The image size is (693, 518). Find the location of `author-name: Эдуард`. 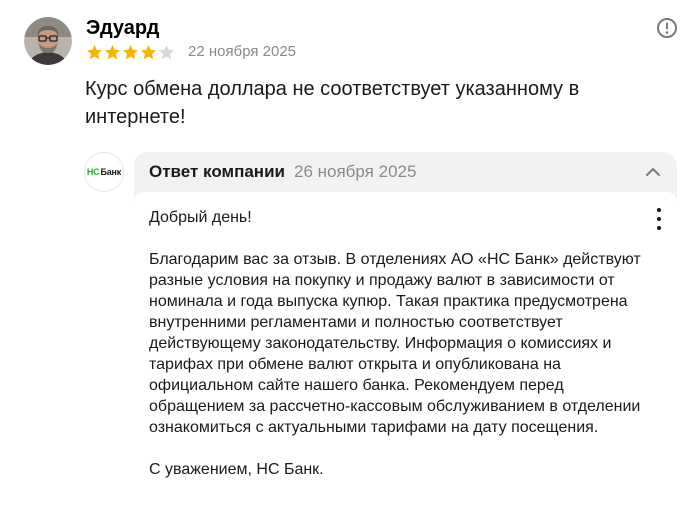

author-name: Эдуард is located at coordinates (122, 28).